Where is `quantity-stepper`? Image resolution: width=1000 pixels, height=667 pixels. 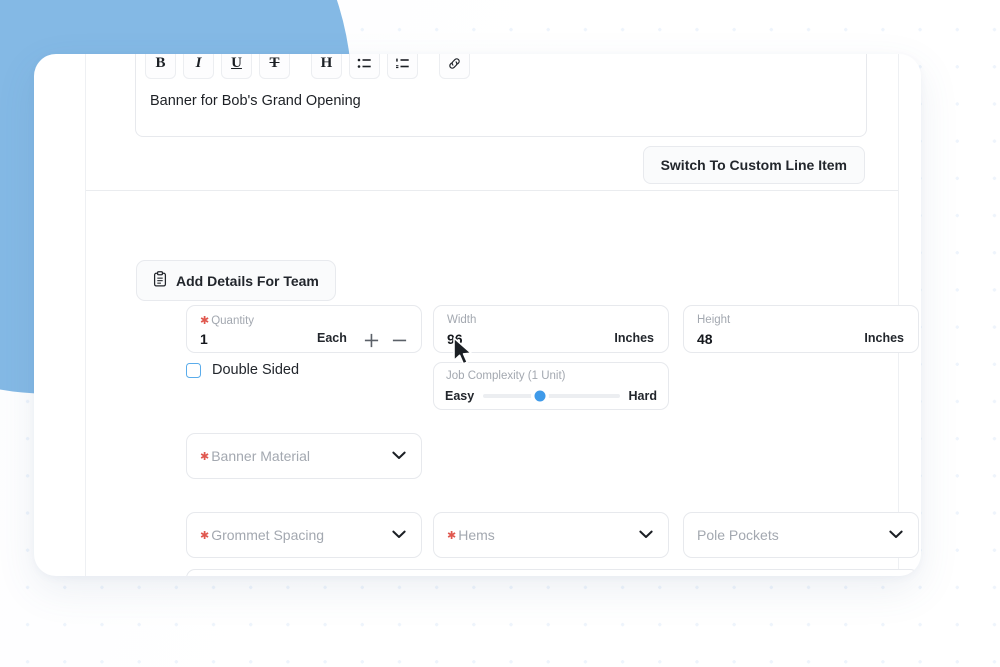
quantity-stepper is located at coordinates (385, 340).